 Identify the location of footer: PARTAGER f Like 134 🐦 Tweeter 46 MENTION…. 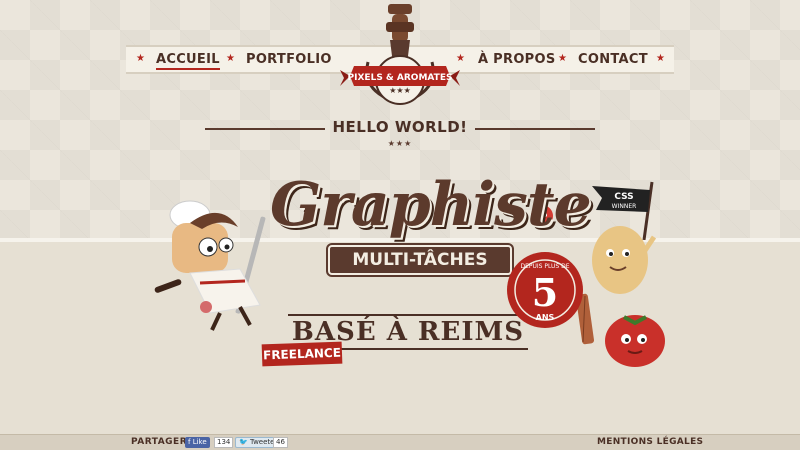
(400, 442).